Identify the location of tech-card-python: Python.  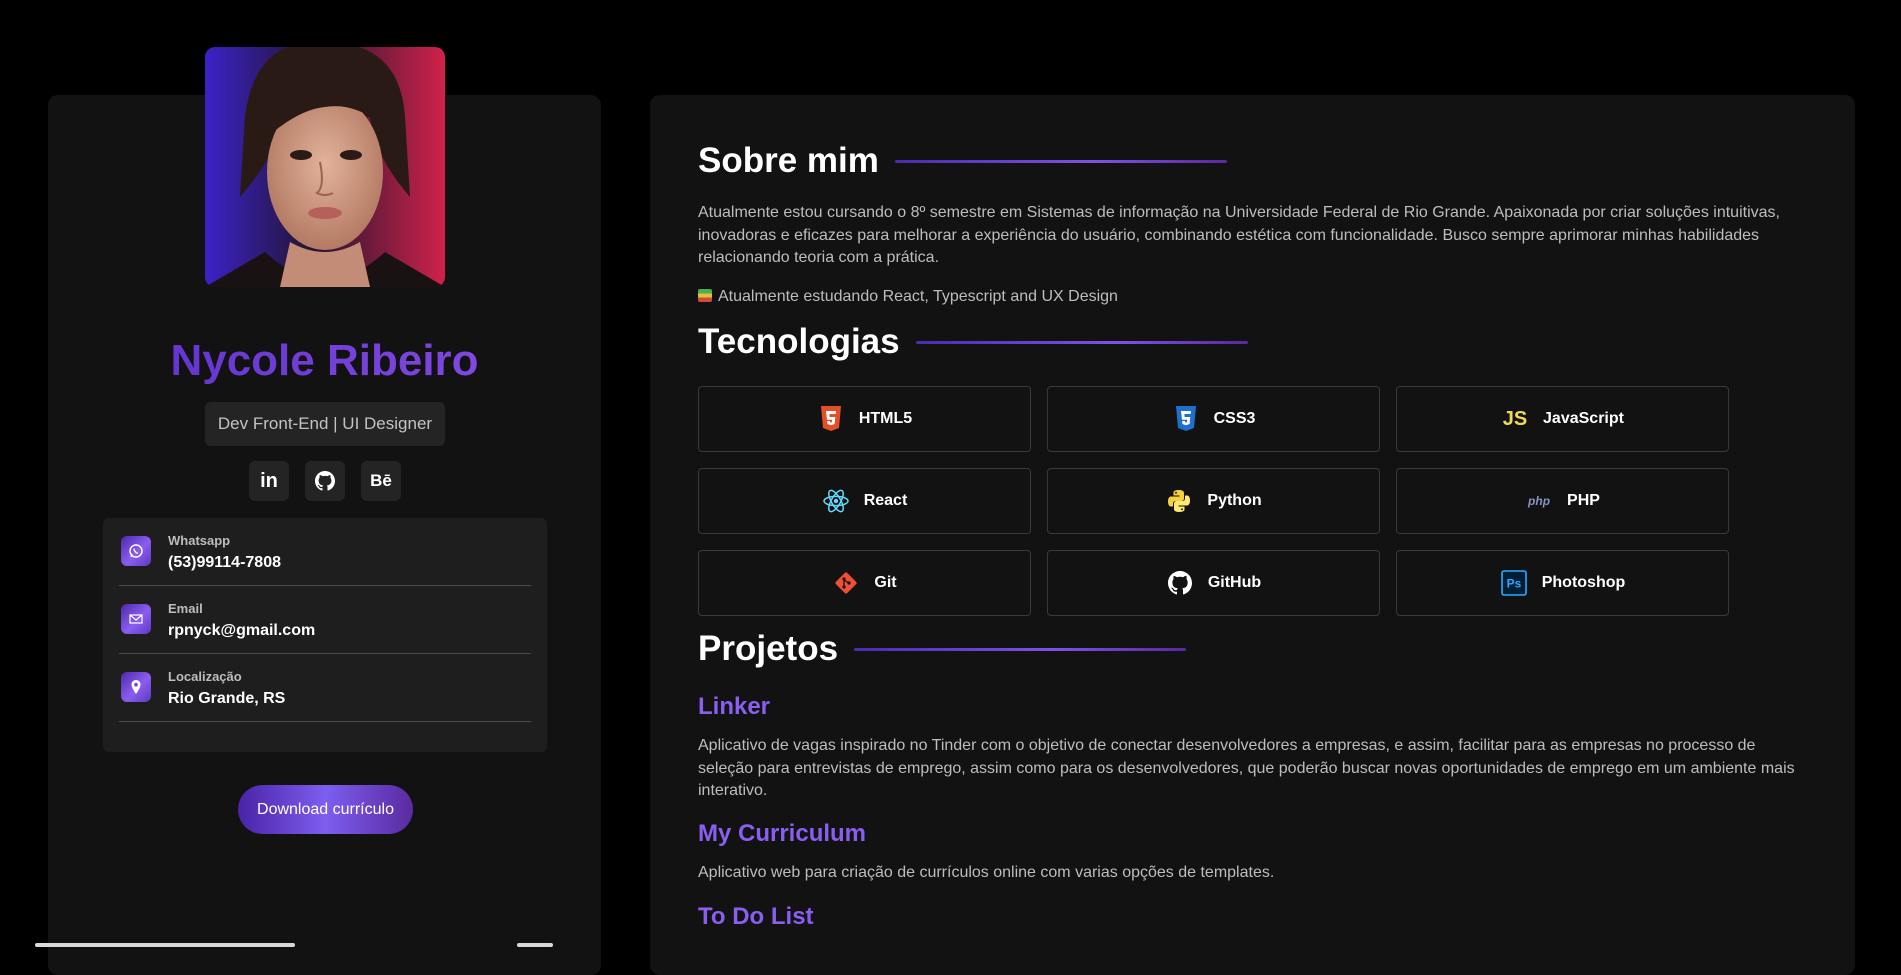
(1213, 501).